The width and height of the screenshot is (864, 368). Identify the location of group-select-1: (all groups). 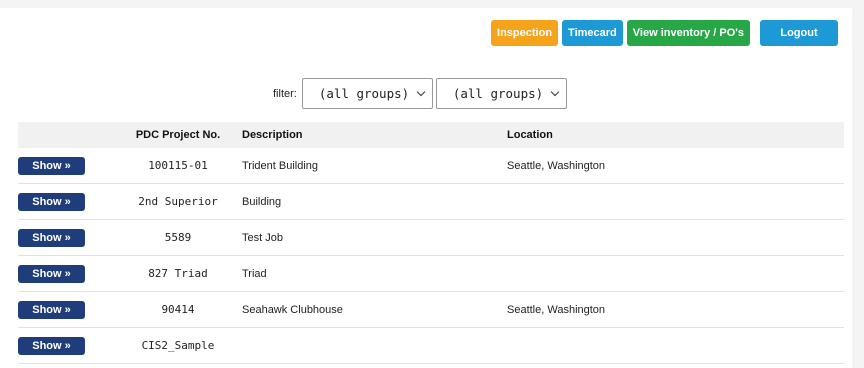
(367, 93).